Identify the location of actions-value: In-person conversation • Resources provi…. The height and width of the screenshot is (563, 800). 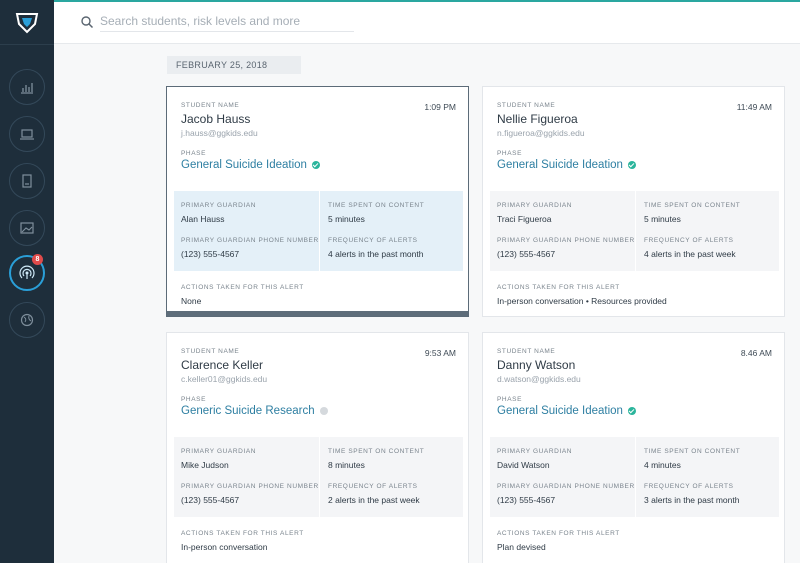
(582, 301).